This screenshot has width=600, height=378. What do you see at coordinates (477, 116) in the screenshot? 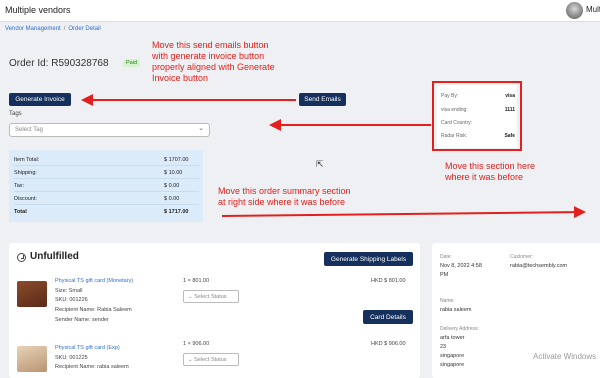
I see `annotation-highlight-box` at bounding box center [477, 116].